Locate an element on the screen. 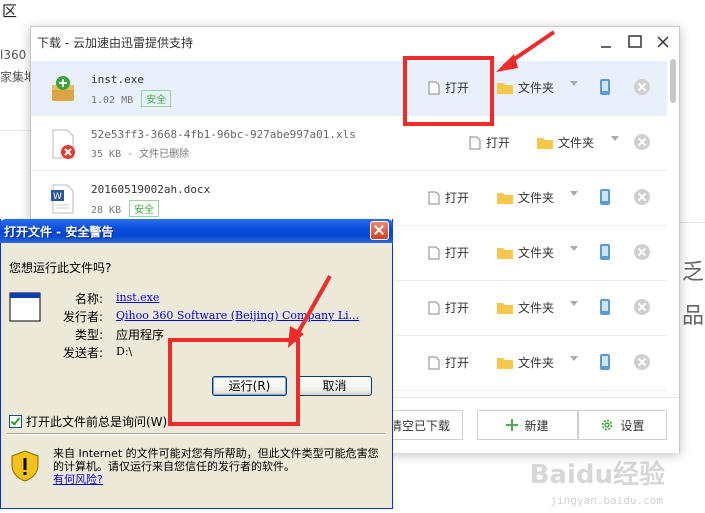 The height and width of the screenshot is (513, 705). background-text-fragment: 品 is located at coordinates (693, 316).